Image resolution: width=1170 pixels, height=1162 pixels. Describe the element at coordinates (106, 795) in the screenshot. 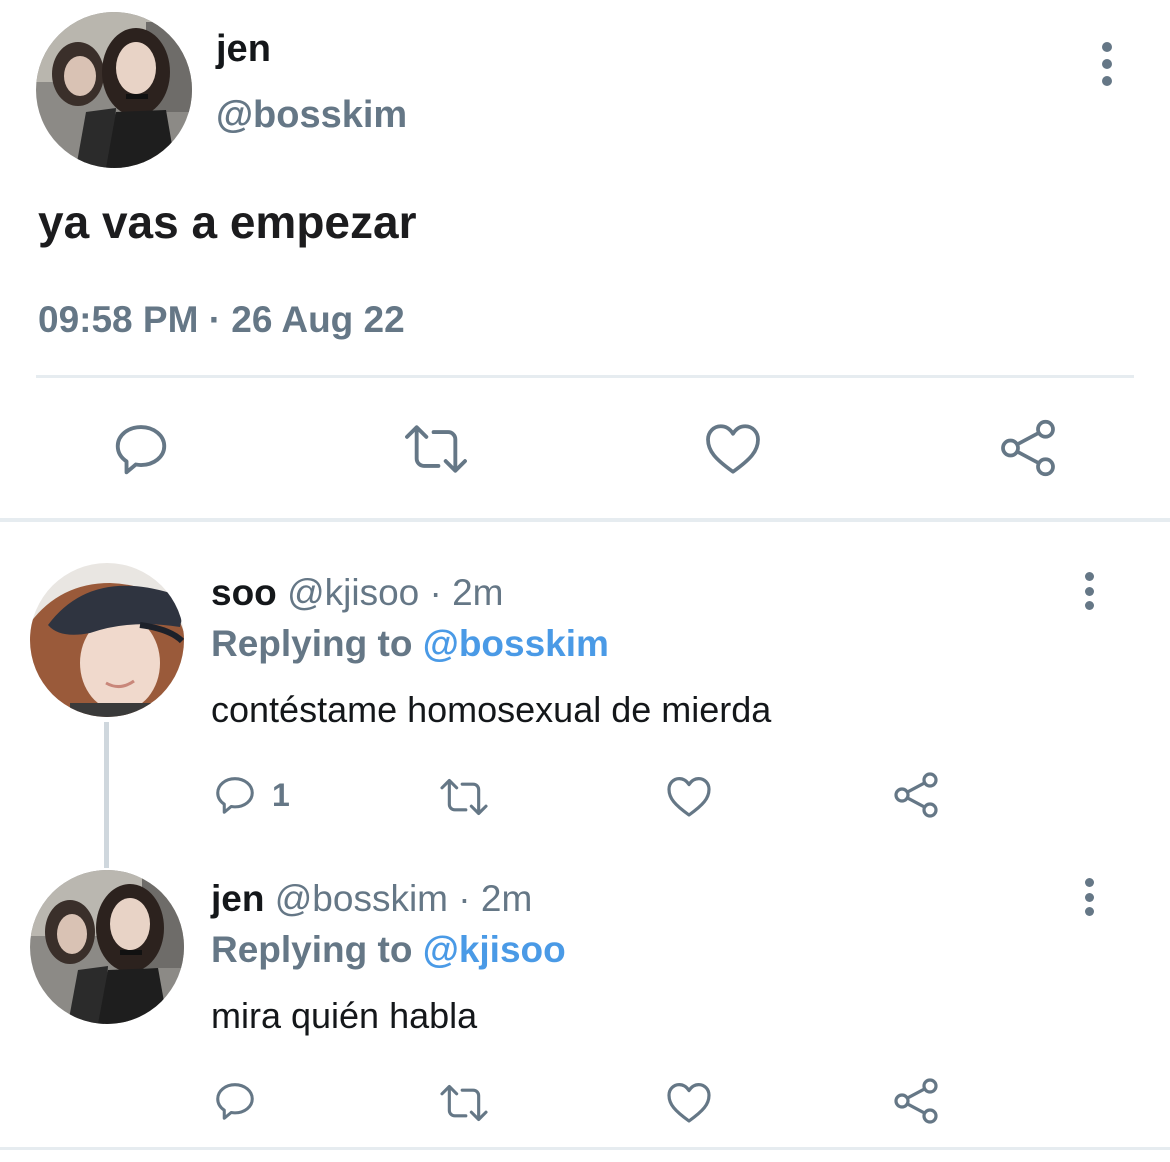

I see `thread-connector` at that location.